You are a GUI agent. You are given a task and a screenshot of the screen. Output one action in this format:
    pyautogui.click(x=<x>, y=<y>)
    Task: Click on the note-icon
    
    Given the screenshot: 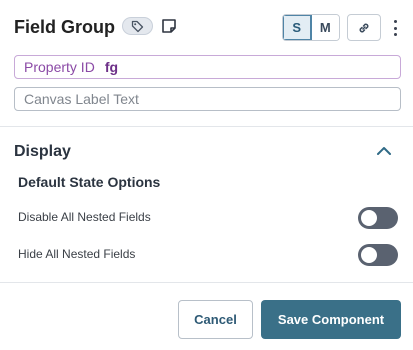 What is the action you would take?
    pyautogui.click(x=169, y=26)
    